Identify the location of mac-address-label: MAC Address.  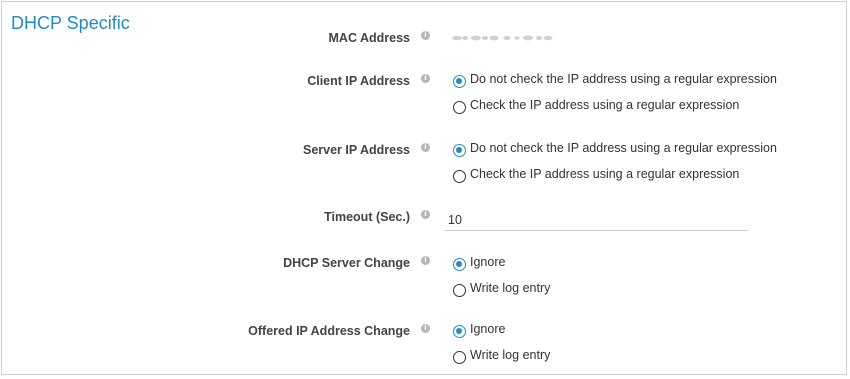
(369, 38).